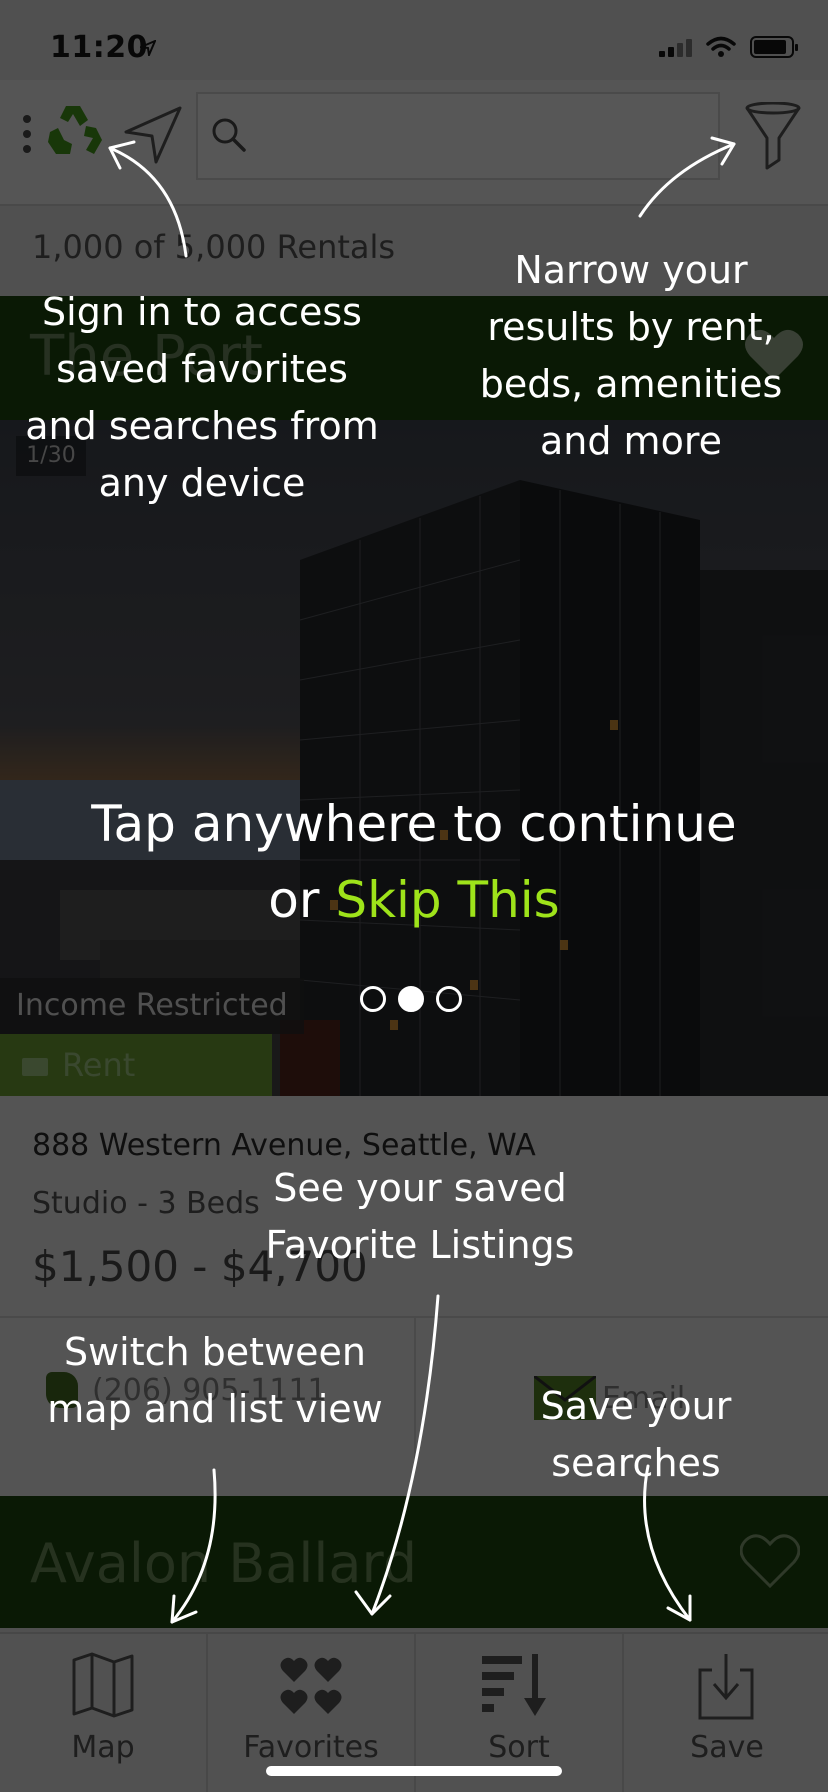  I want to click on favorites-tip: See your saved Favorite Listings, so click(420, 1216).